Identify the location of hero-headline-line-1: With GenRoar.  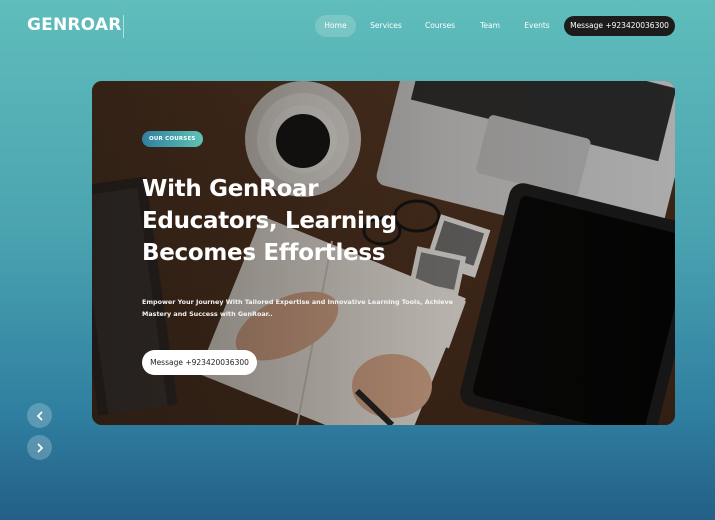
(230, 189).